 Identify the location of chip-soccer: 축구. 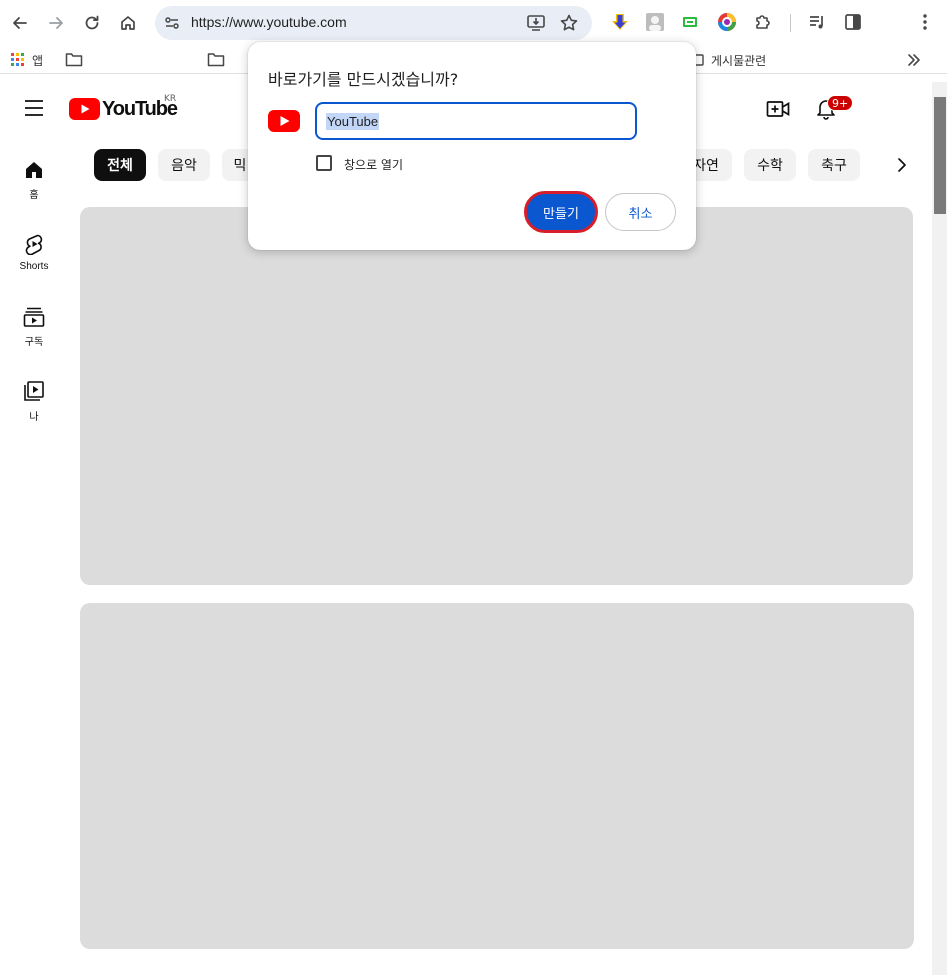
(834, 165).